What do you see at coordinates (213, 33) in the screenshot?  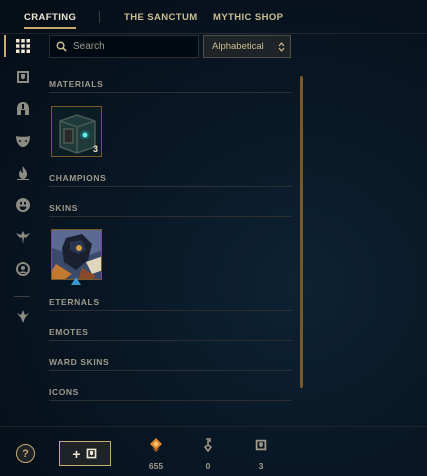 I see `nav-divider` at bounding box center [213, 33].